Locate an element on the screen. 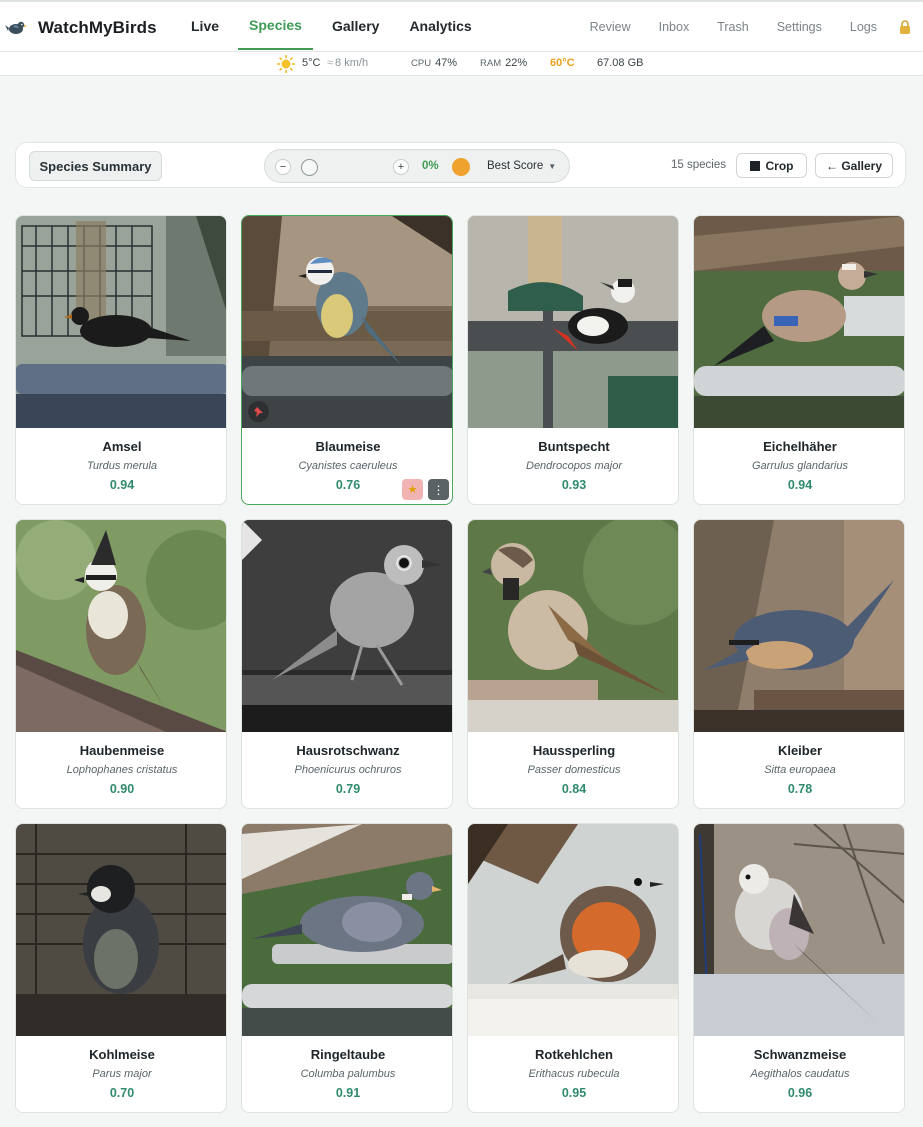 This screenshot has height=1127, width=923. species-card-eichelhaeher: Eichelhäher Garrulus glandarius 0.94 is located at coordinates (799, 360).